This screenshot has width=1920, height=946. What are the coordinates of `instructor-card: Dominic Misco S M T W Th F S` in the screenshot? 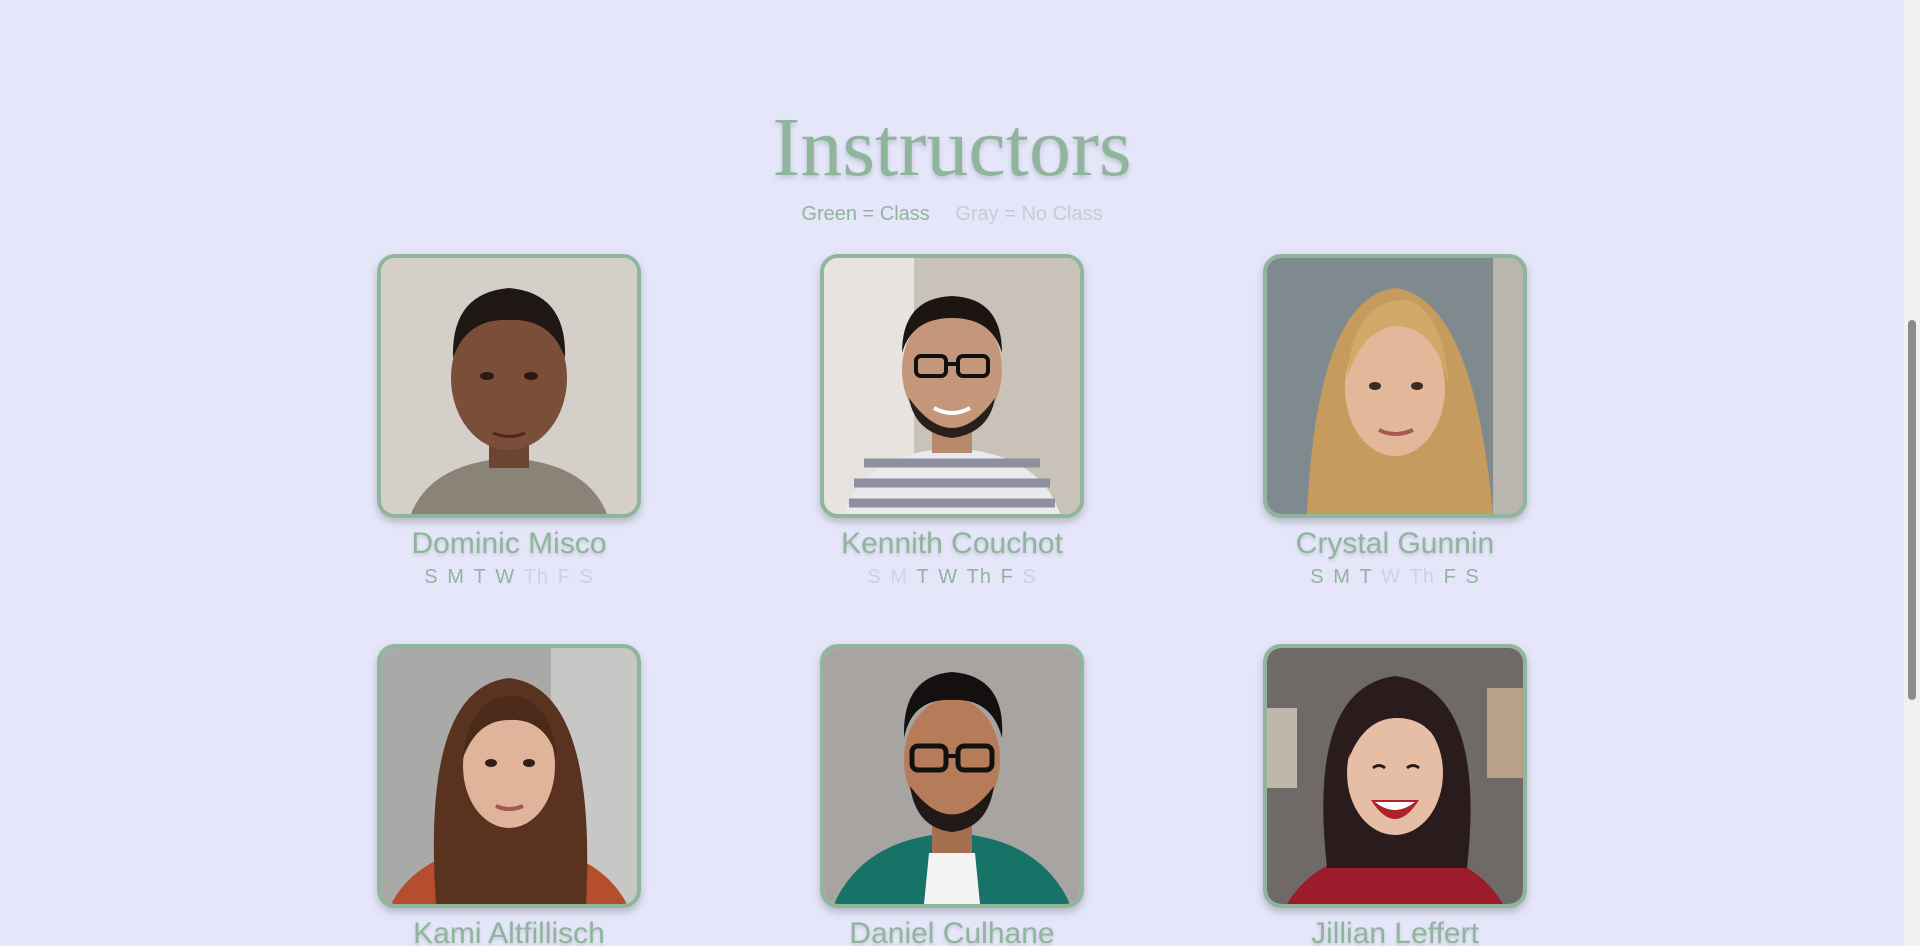 It's located at (509, 422).